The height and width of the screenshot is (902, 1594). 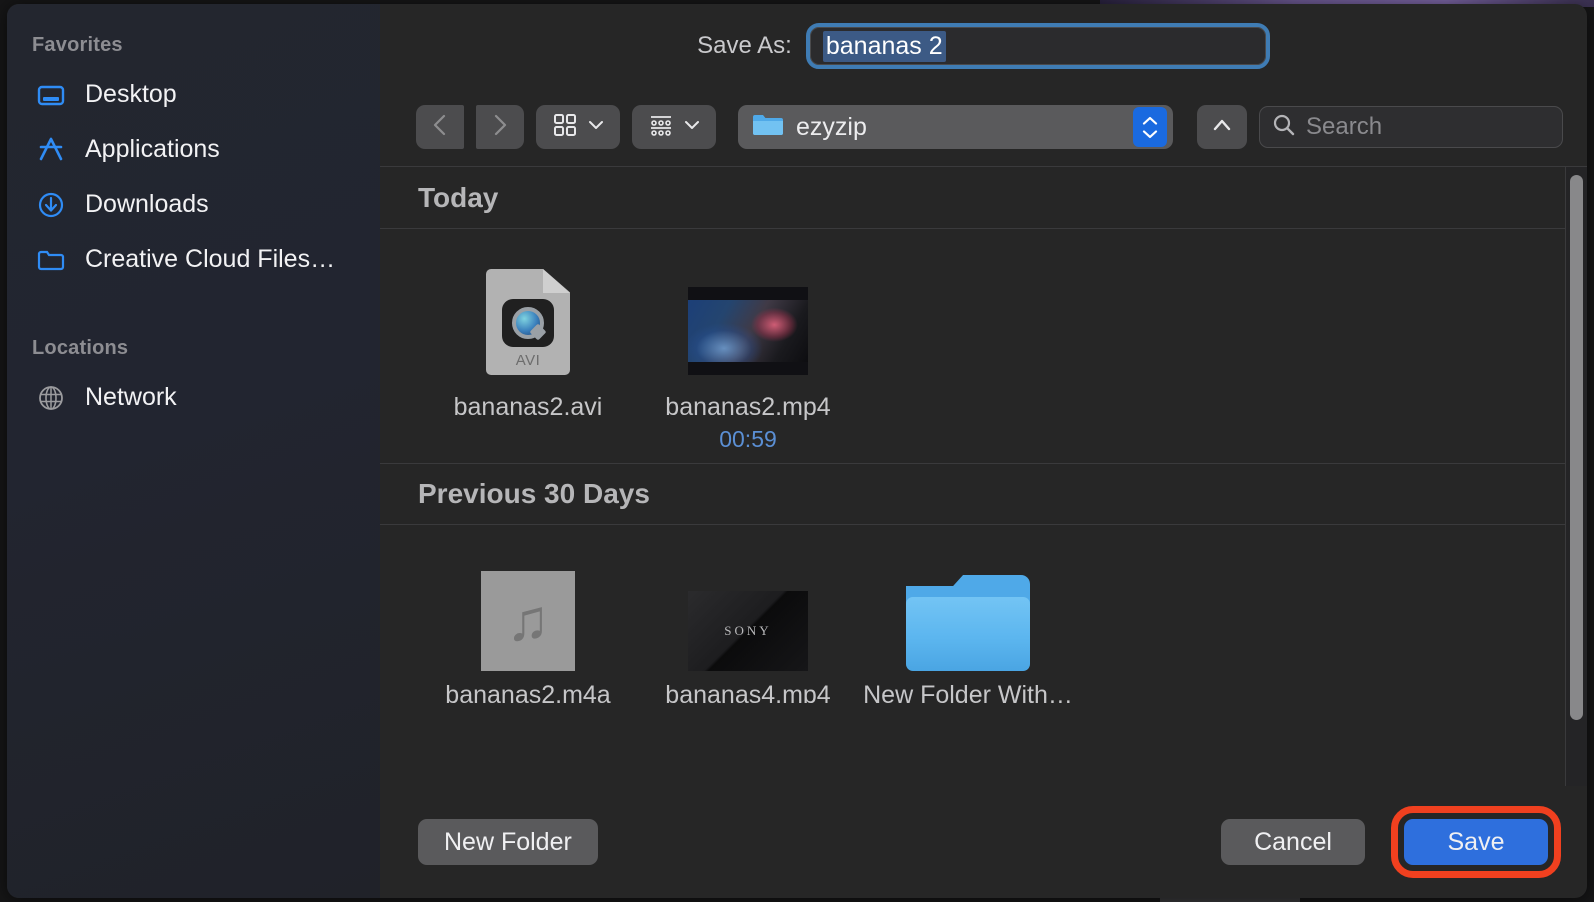 I want to click on chevron-right-icon, so click(x=500, y=127).